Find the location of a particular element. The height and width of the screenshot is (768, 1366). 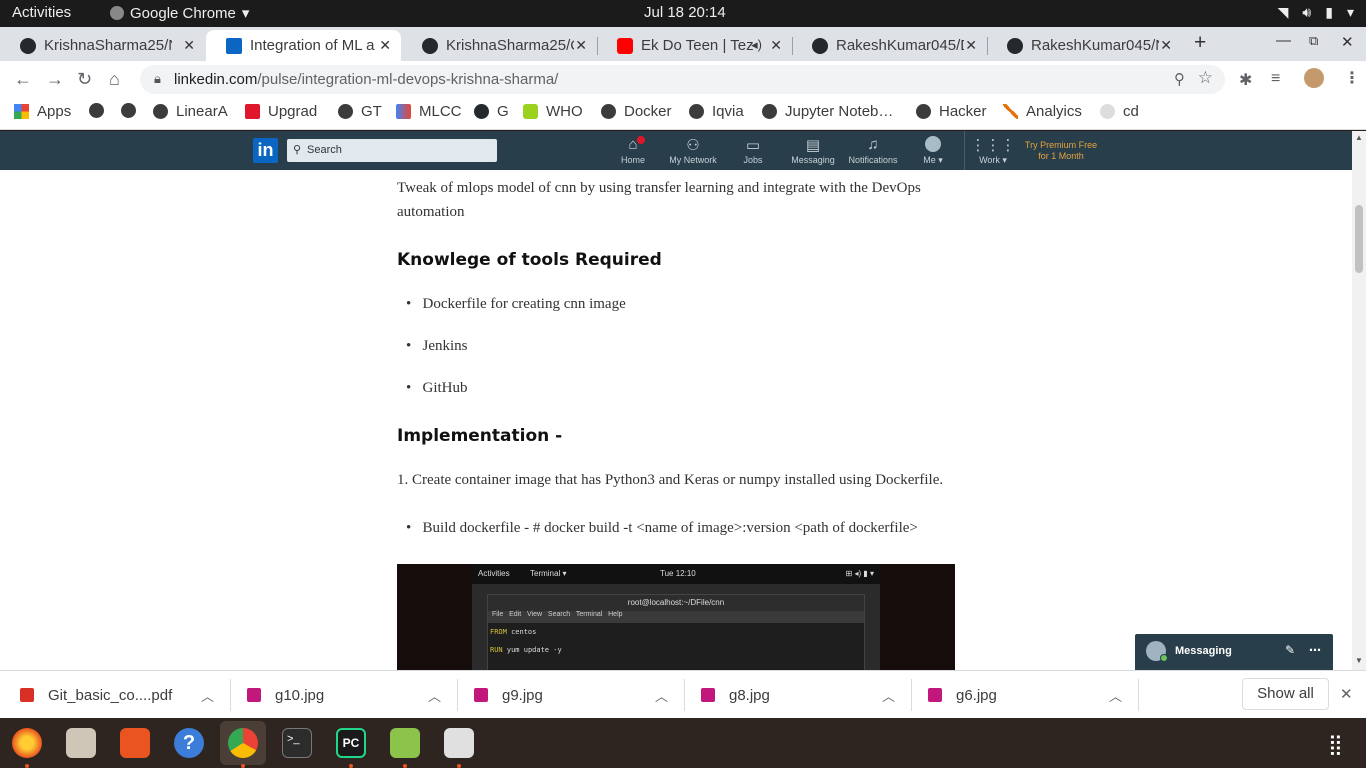

download-item: Git_basic_co....pdf ︿ is located at coordinates (125, 695).